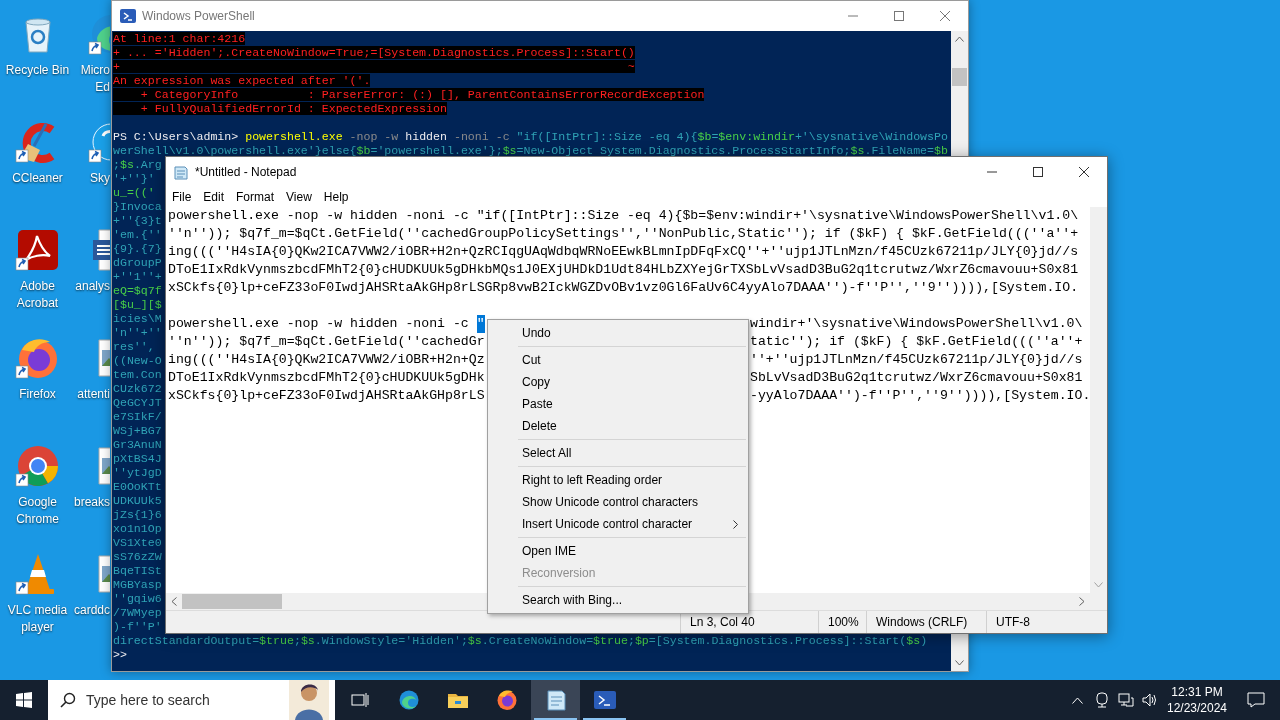 The width and height of the screenshot is (1280, 720). I want to click on console-line: )-f''P', so click(137, 627).